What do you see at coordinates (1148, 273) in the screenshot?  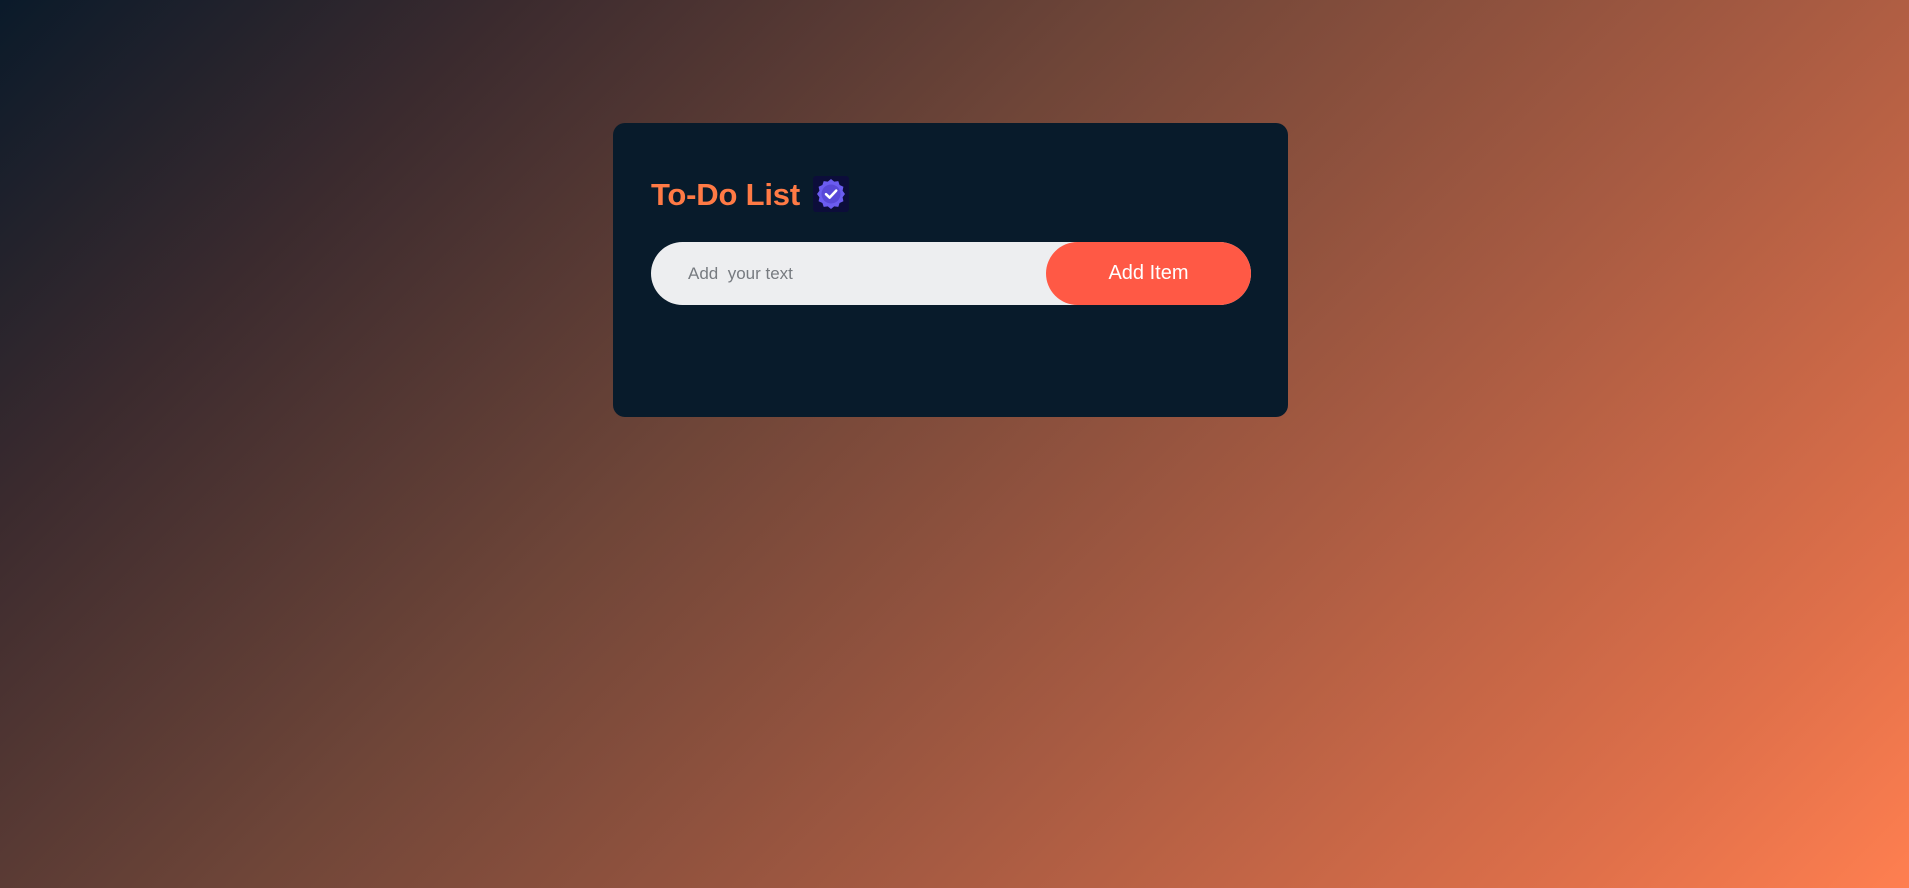 I see `add-item-button: Add Item` at bounding box center [1148, 273].